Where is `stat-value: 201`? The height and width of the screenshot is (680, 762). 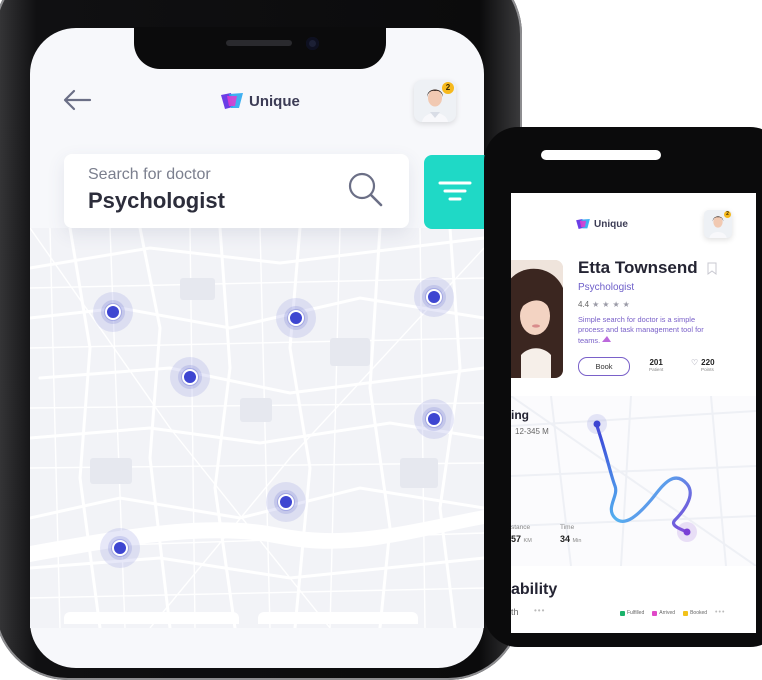 stat-value: 201 is located at coordinates (656, 362).